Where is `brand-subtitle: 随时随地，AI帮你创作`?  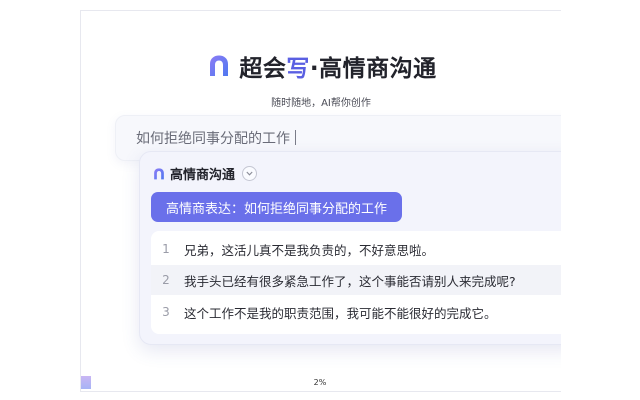 brand-subtitle: 随时随地，AI帮你创作 is located at coordinates (321, 103).